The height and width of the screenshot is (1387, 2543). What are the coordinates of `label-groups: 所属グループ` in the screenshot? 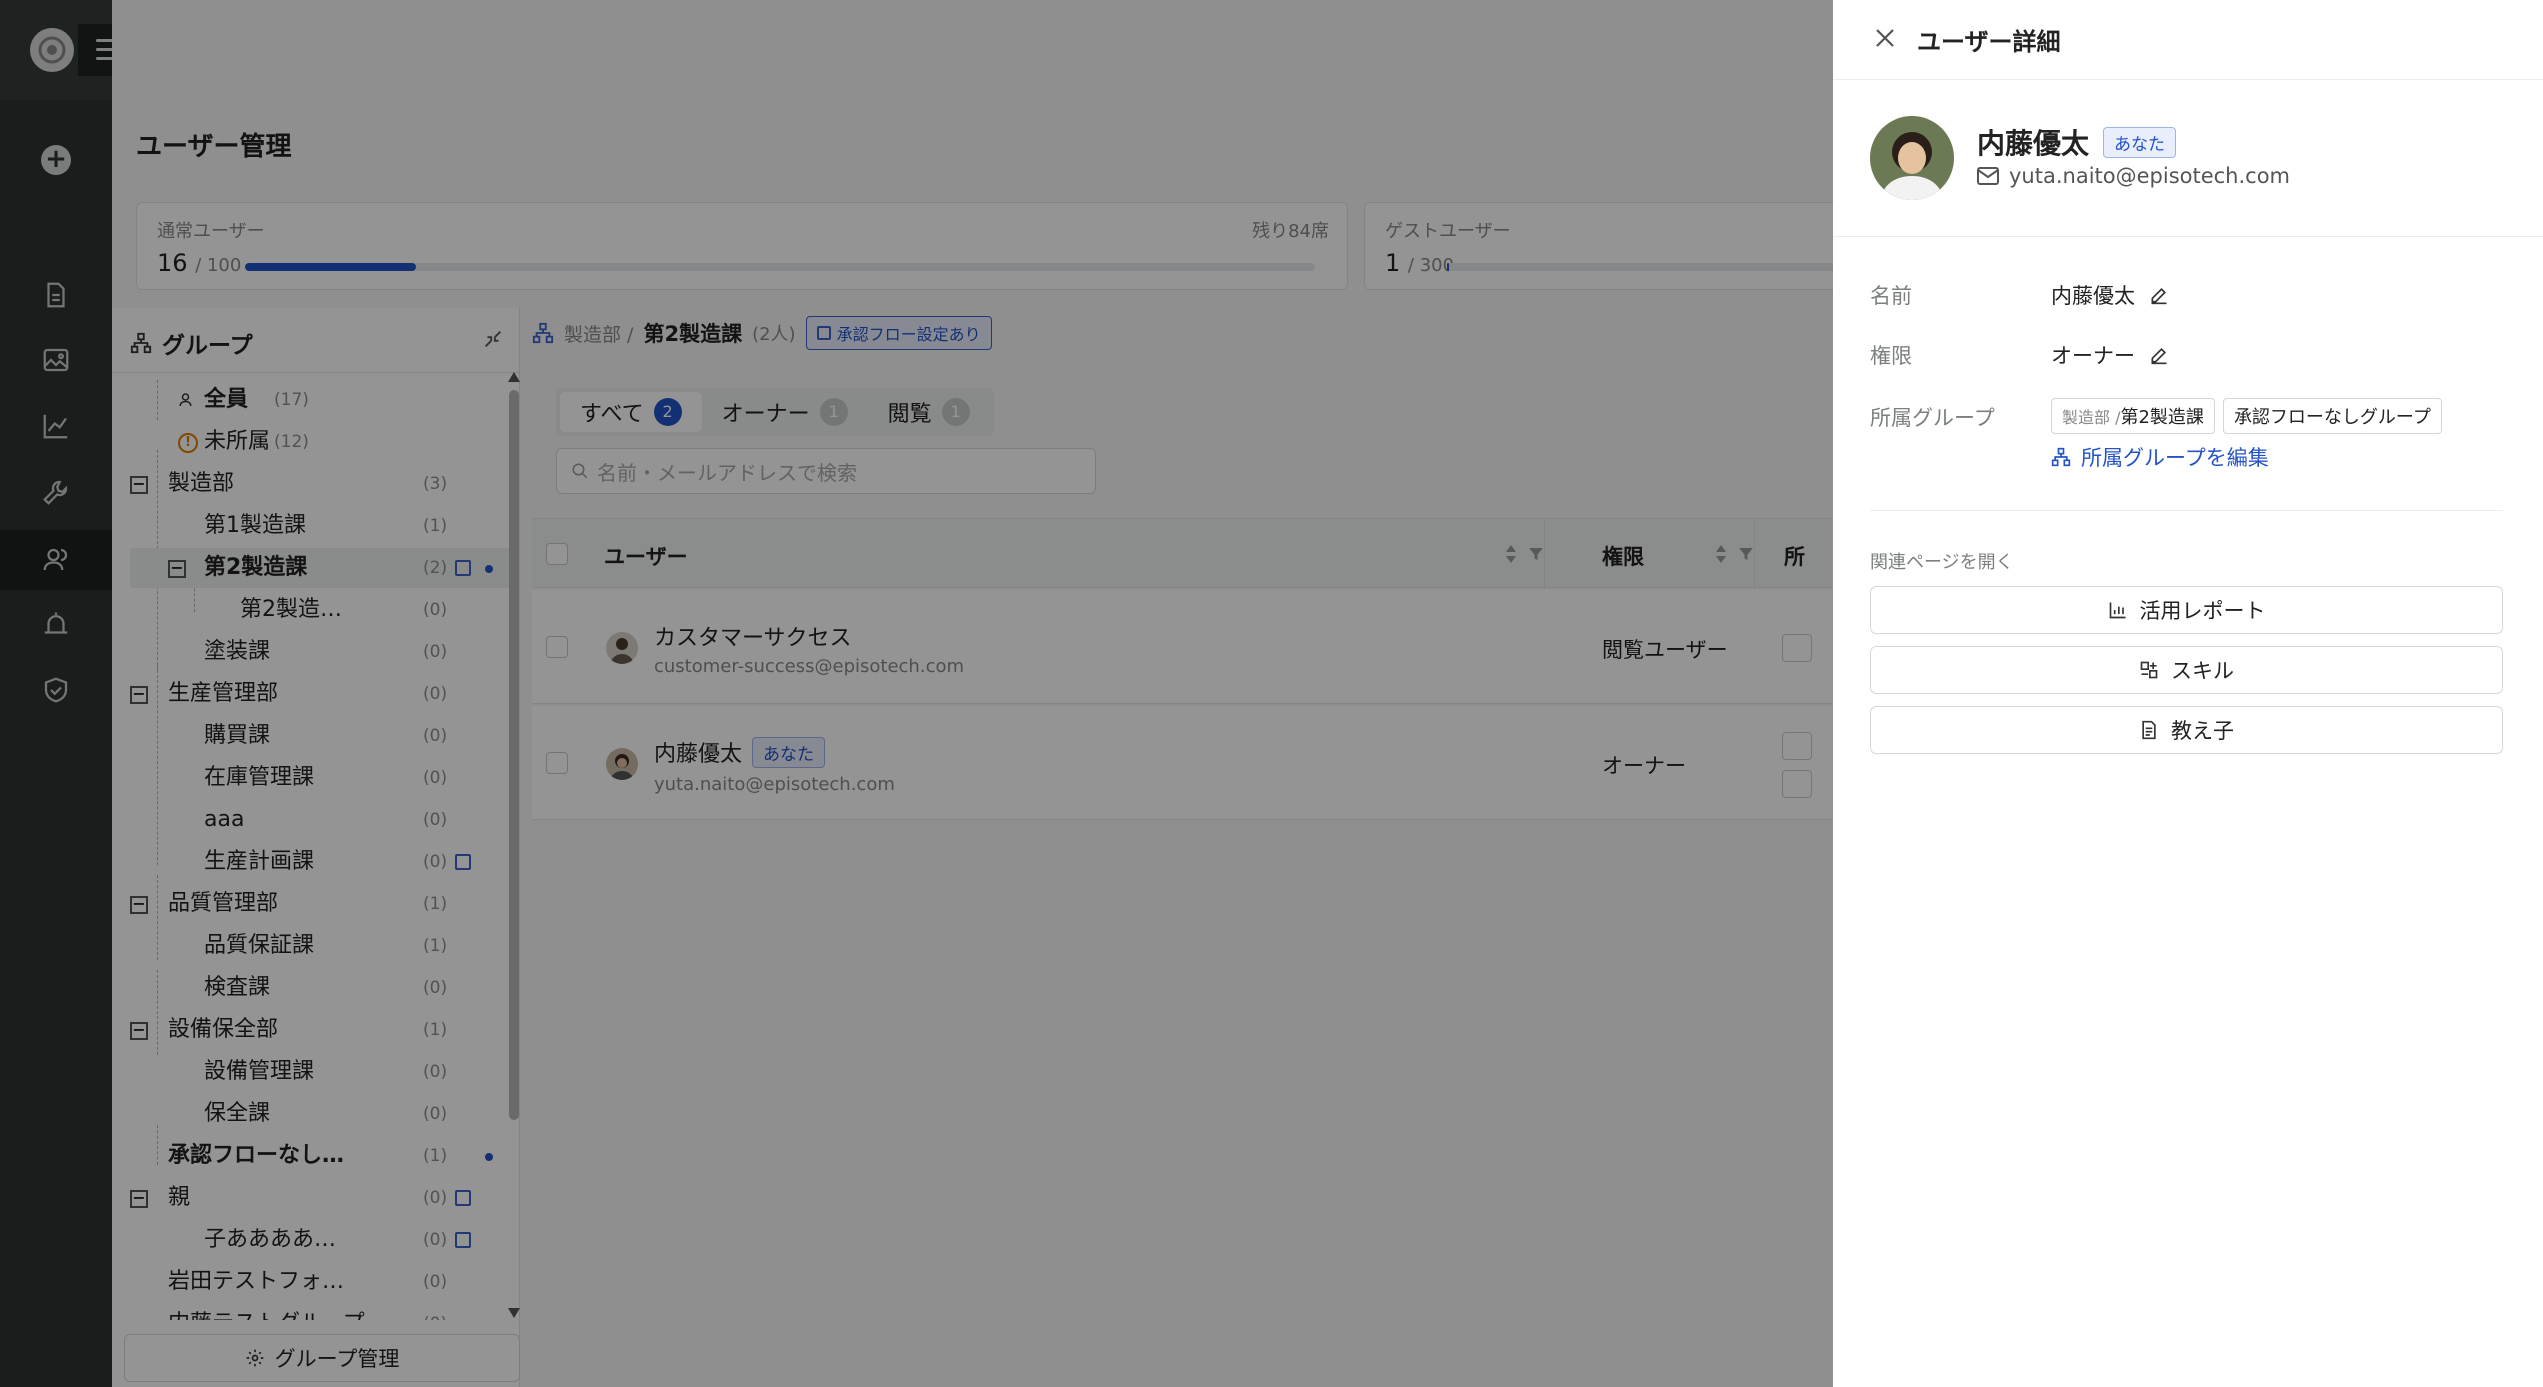 It's located at (1932, 418).